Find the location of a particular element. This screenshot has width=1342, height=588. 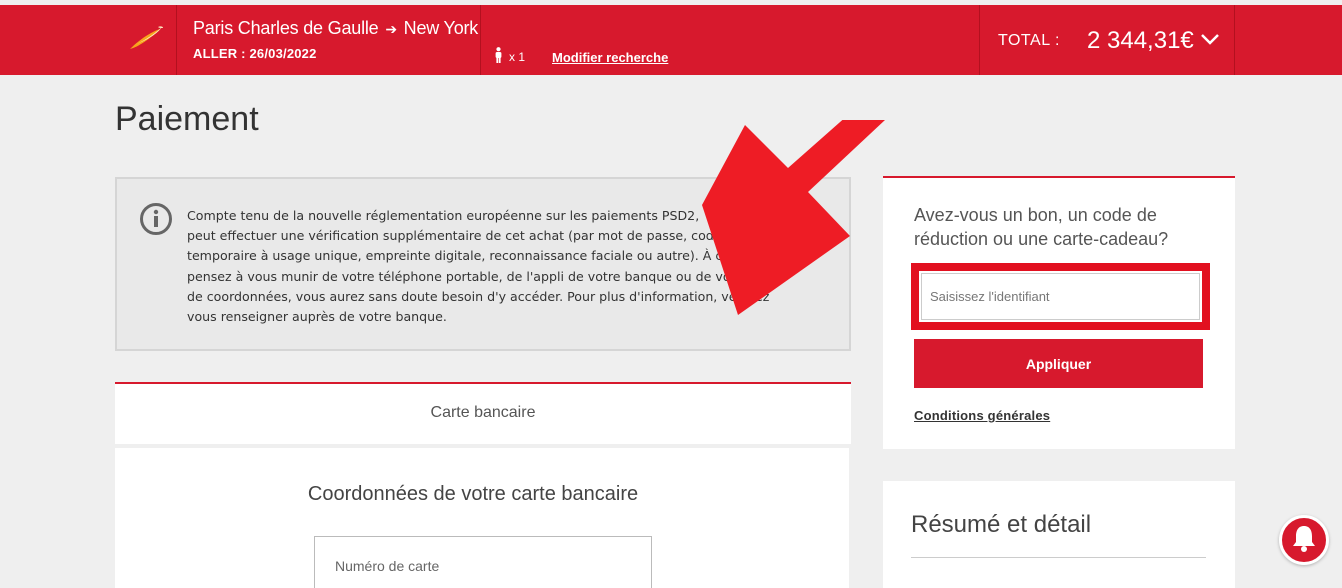

summary-title: Résumé et détail is located at coordinates (1001, 524).